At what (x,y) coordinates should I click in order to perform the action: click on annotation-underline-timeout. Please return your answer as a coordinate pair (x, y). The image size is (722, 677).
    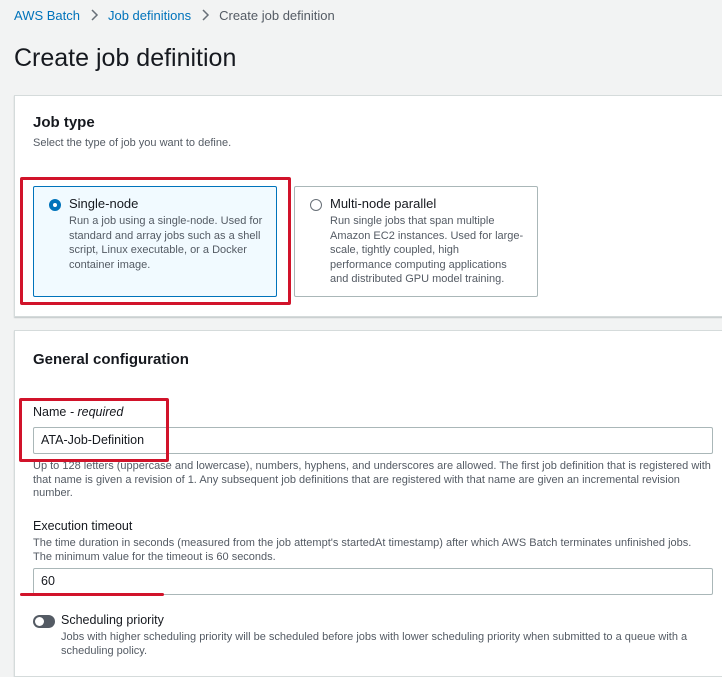
    Looking at the image, I should click on (92, 594).